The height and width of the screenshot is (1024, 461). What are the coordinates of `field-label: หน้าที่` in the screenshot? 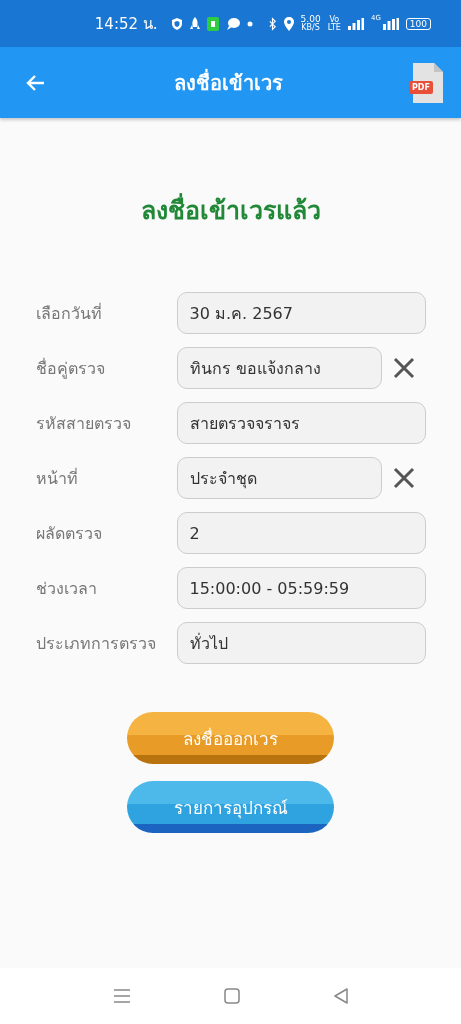 It's located at (57, 478).